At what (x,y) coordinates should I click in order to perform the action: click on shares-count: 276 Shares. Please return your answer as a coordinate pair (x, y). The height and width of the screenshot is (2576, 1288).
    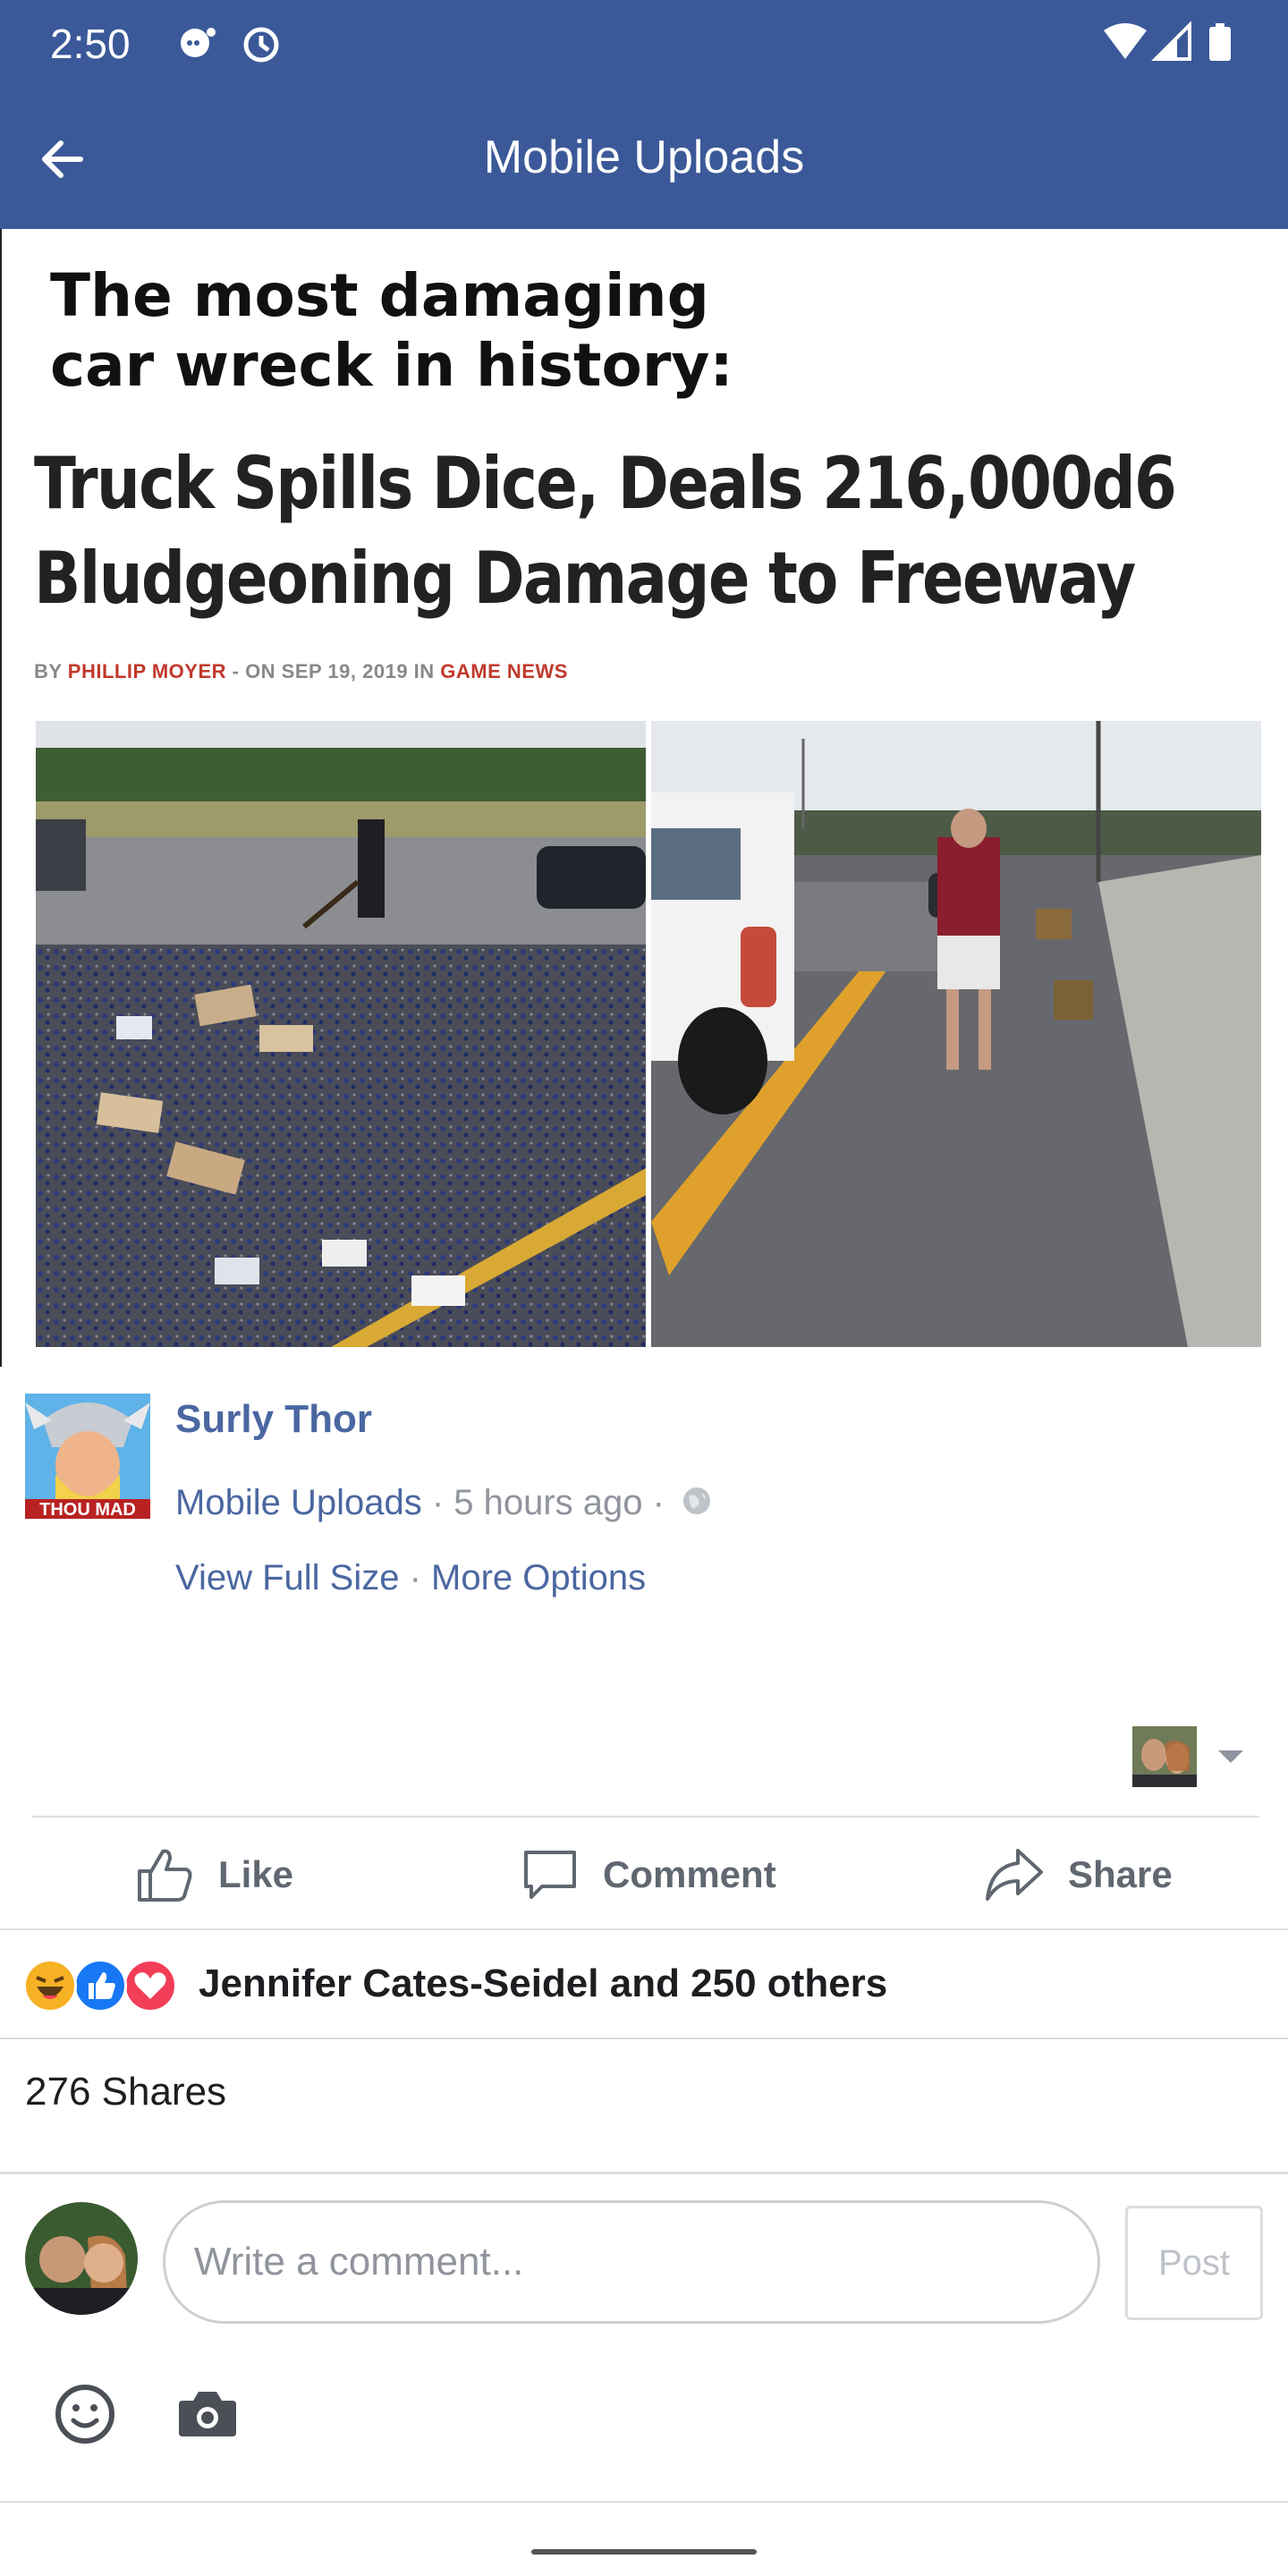
    Looking at the image, I should click on (125, 2092).